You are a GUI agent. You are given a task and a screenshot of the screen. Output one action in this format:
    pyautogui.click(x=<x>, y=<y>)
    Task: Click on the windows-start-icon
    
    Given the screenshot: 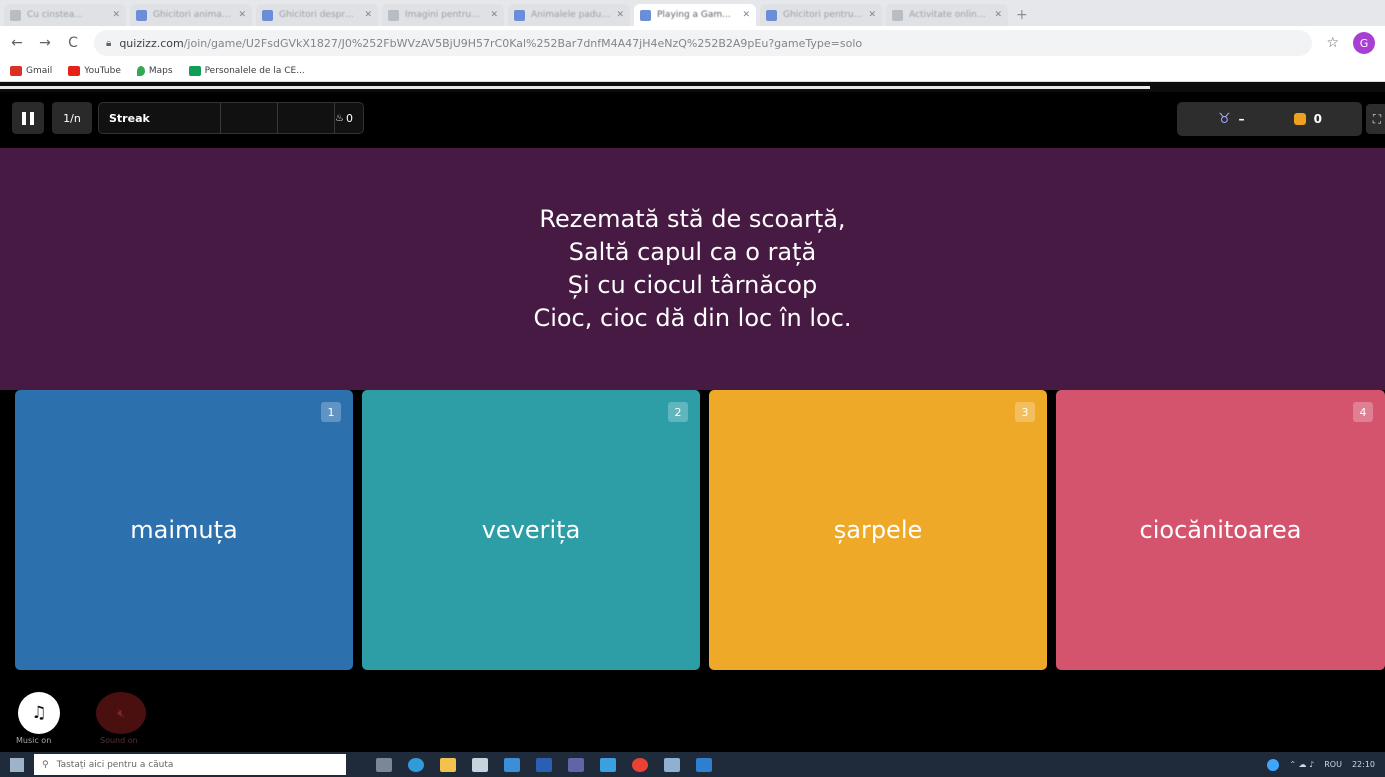 What is the action you would take?
    pyautogui.click(x=17, y=764)
    